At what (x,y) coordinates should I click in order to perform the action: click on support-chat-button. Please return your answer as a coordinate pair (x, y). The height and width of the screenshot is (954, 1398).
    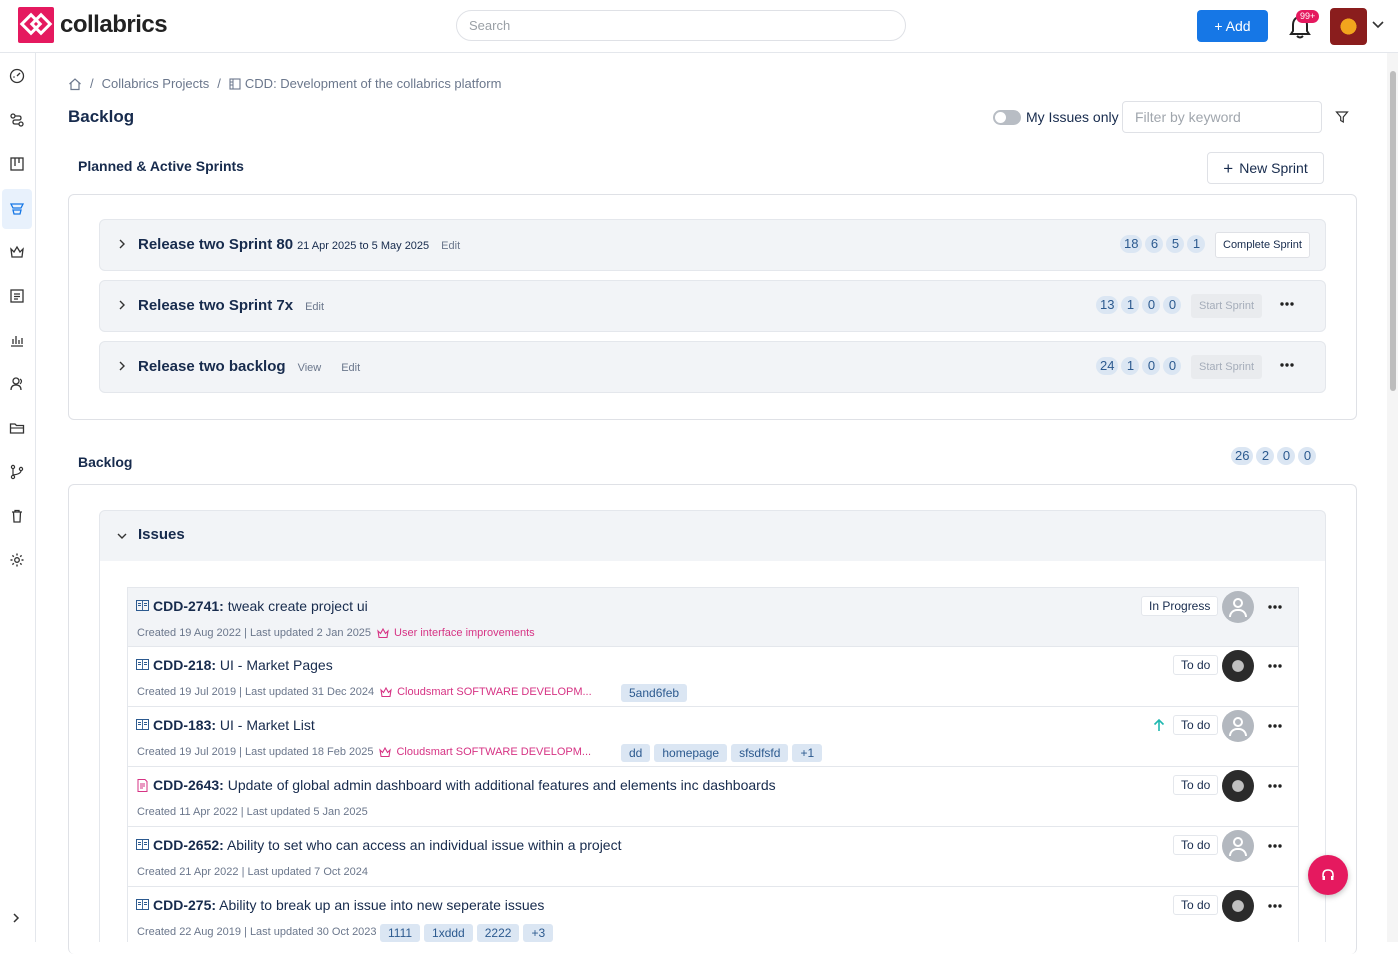
    Looking at the image, I should click on (1328, 875).